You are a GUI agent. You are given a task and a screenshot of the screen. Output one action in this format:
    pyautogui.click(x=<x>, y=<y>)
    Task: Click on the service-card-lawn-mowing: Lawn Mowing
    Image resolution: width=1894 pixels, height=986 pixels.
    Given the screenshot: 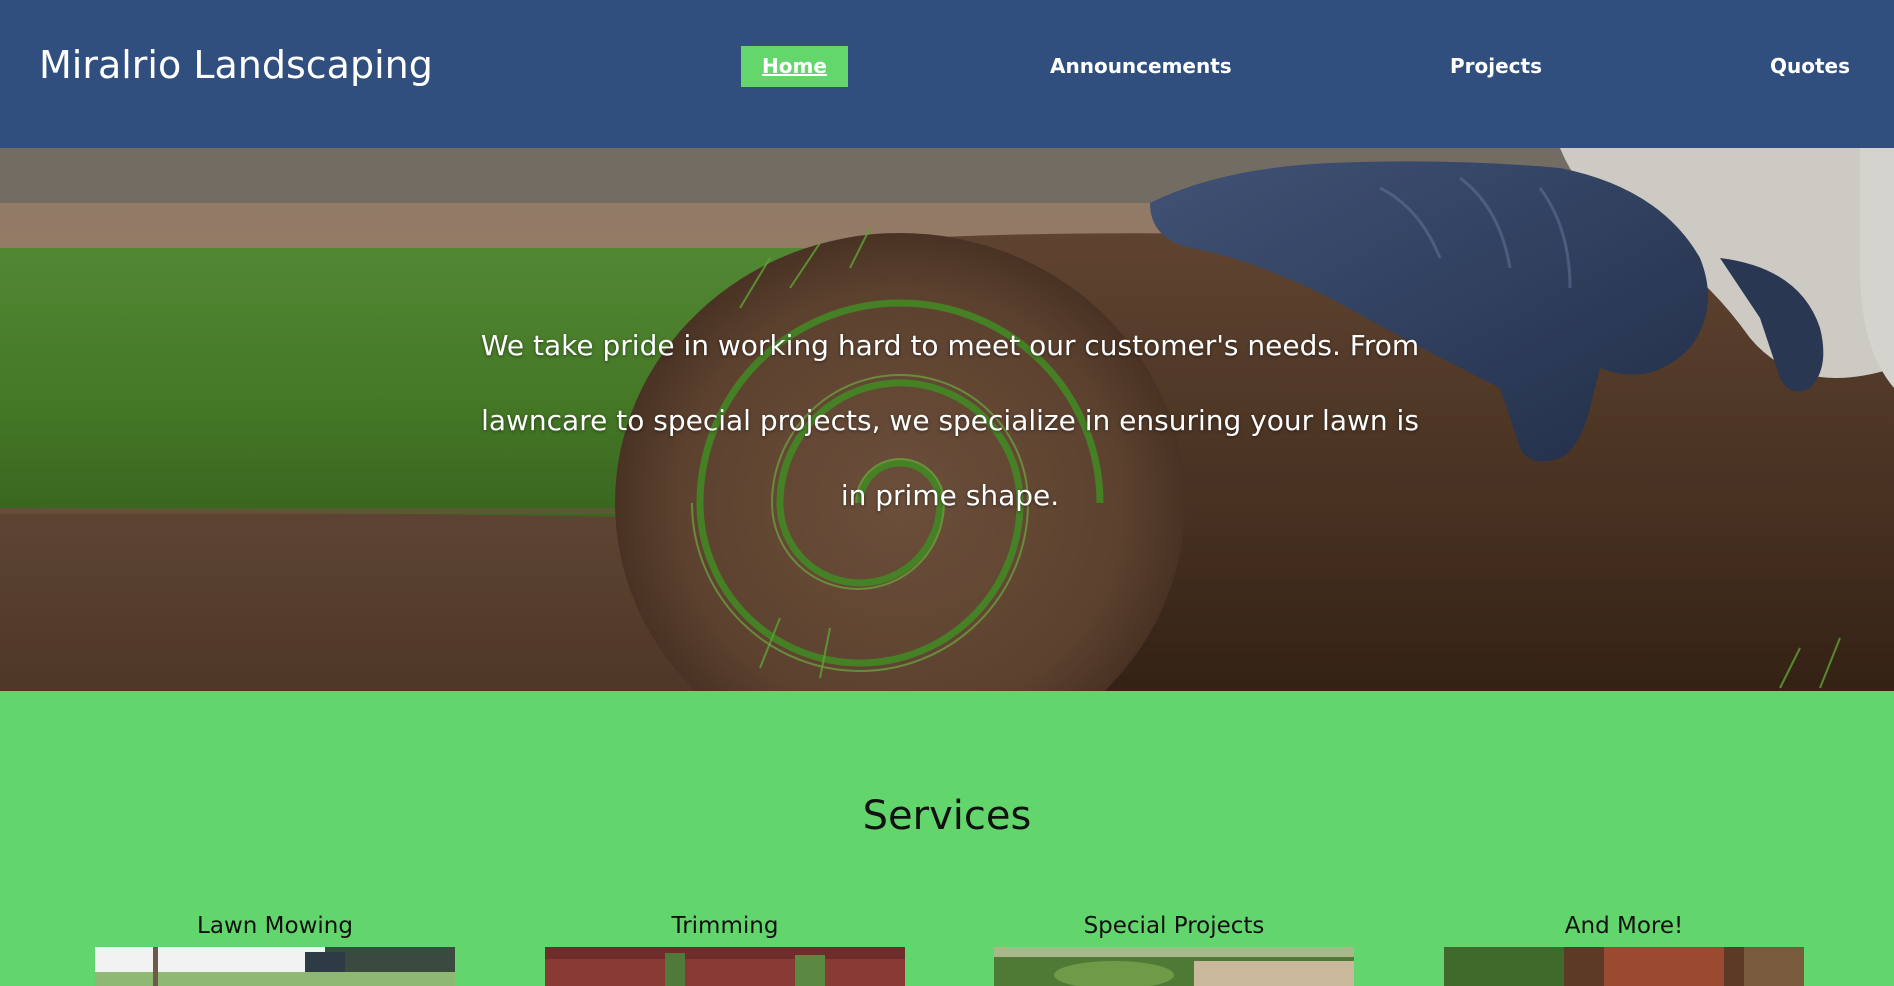 What is the action you would take?
    pyautogui.click(x=275, y=948)
    